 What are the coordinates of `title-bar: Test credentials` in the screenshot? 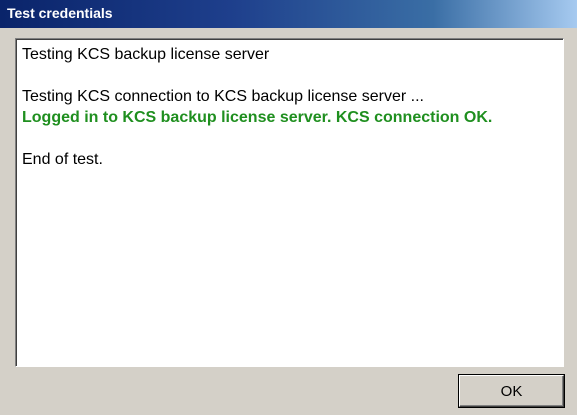 It's located at (288, 14).